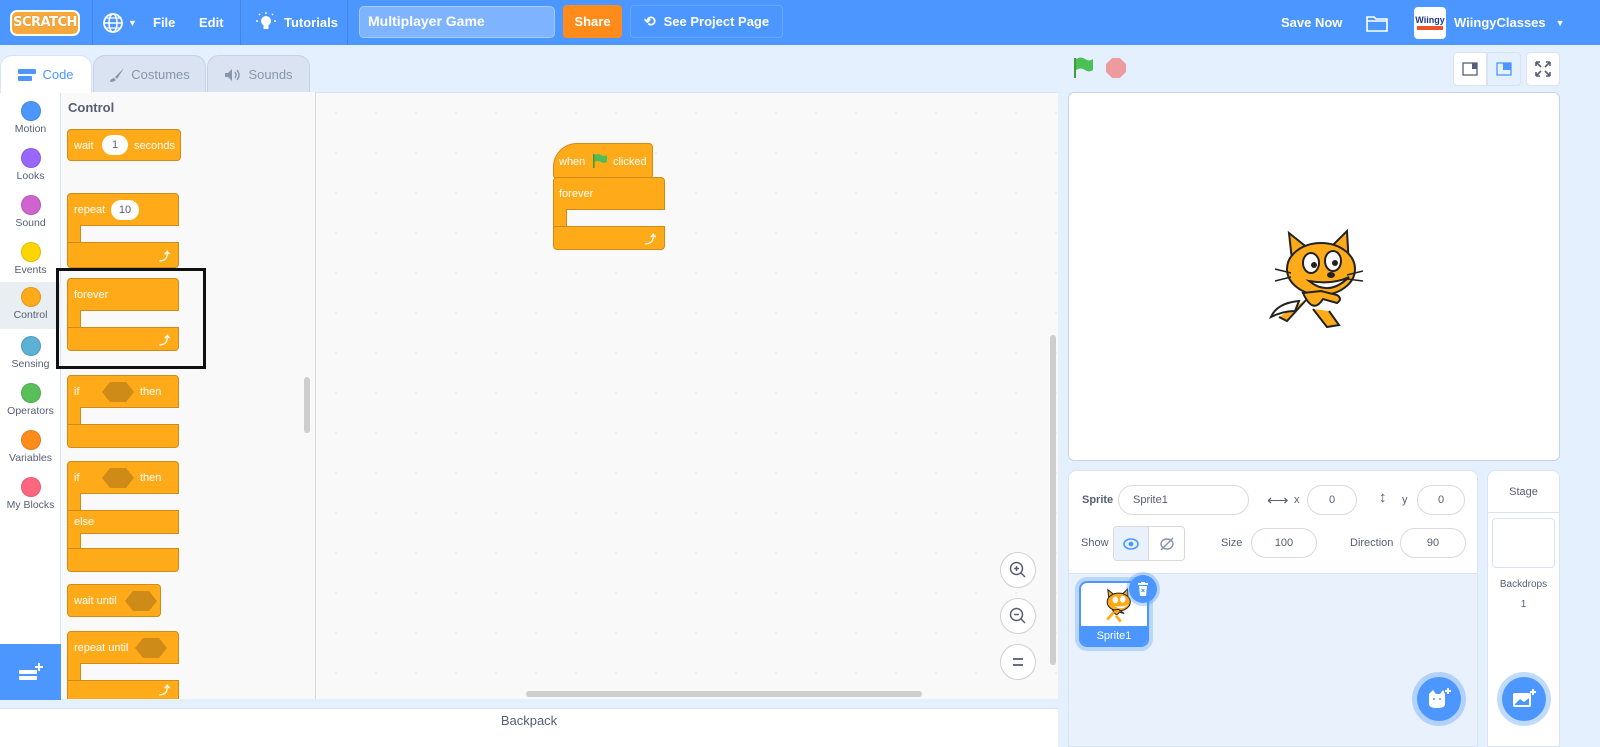 This screenshot has height=747, width=1600. What do you see at coordinates (30, 270) in the screenshot?
I see `category-label: Events` at bounding box center [30, 270].